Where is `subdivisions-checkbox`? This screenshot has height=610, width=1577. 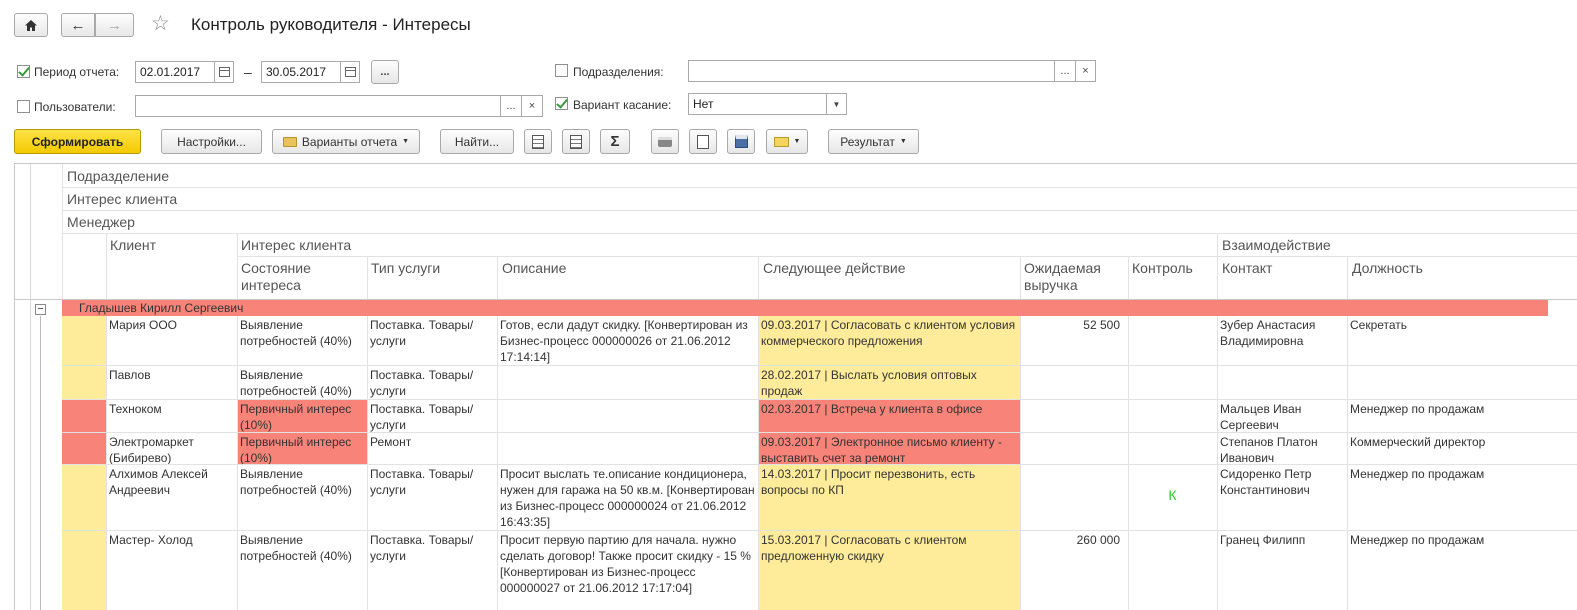
subdivisions-checkbox is located at coordinates (561, 70).